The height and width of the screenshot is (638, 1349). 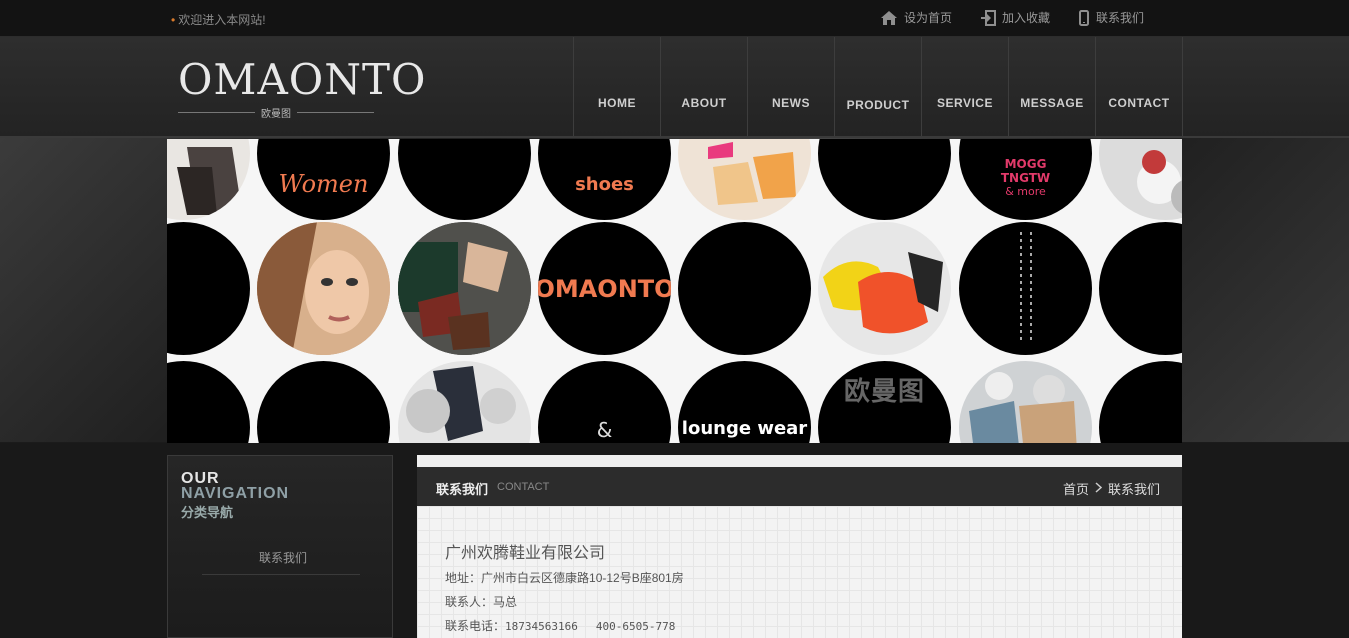 I want to click on content-title-bar: 联系我们 CONTACT 首页 联系我们, so click(x=799, y=486).